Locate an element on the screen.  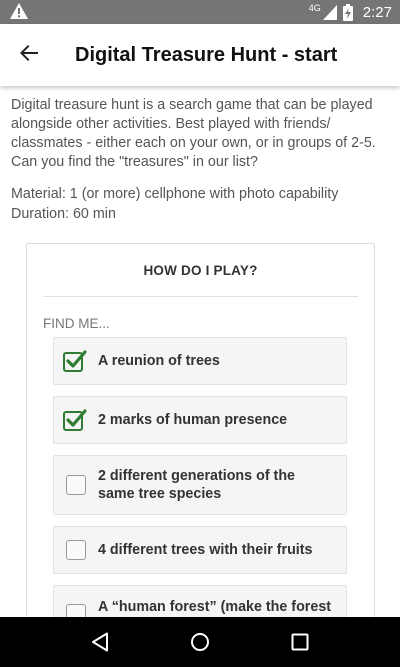
status-bar: 4G 2:27 is located at coordinates (200, 12).